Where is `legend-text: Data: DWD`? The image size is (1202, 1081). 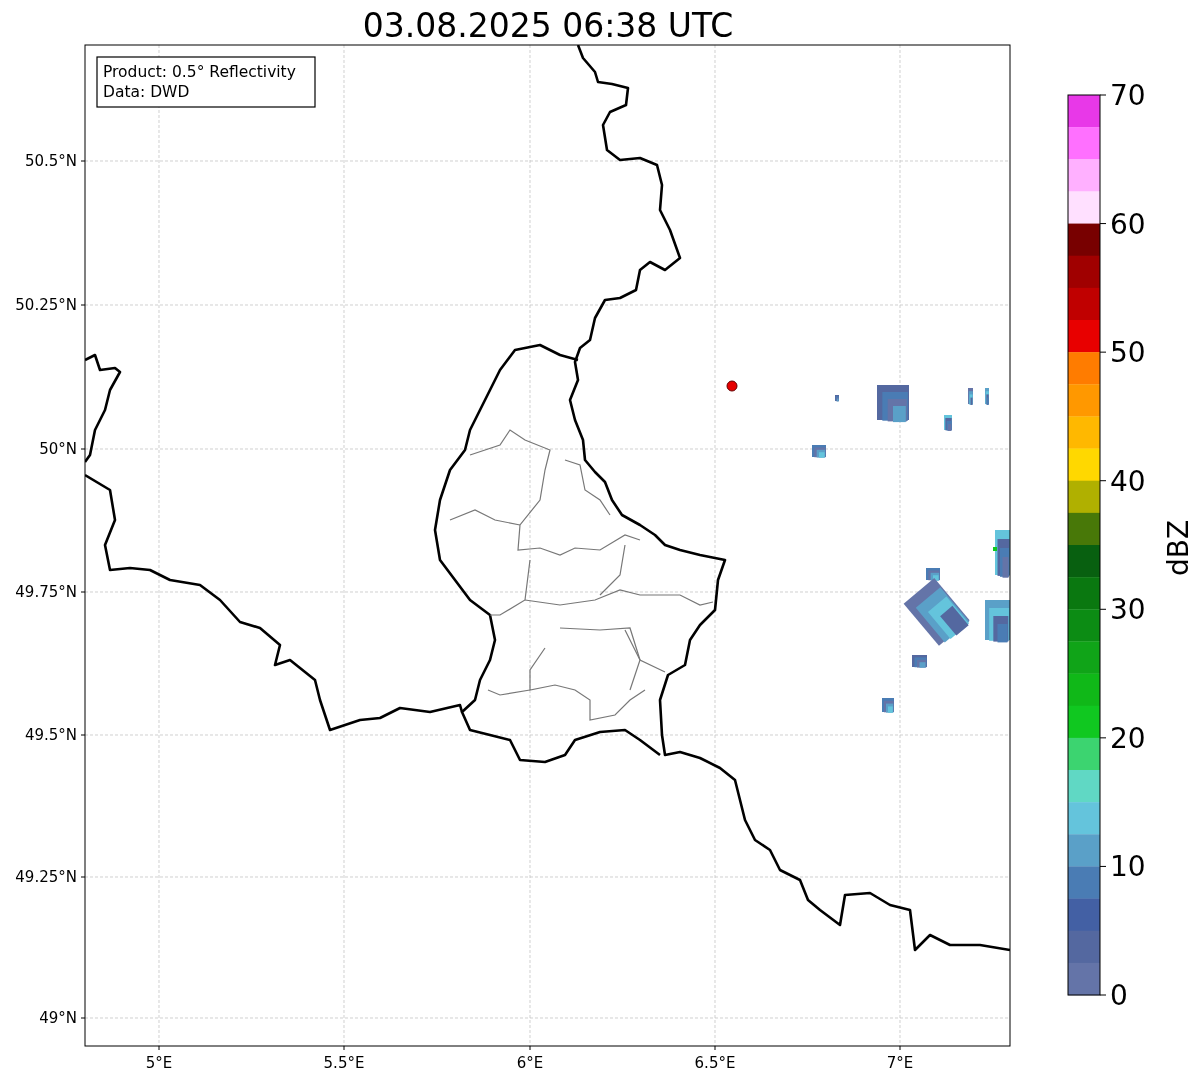
legend-text: Data: DWD is located at coordinates (146, 92).